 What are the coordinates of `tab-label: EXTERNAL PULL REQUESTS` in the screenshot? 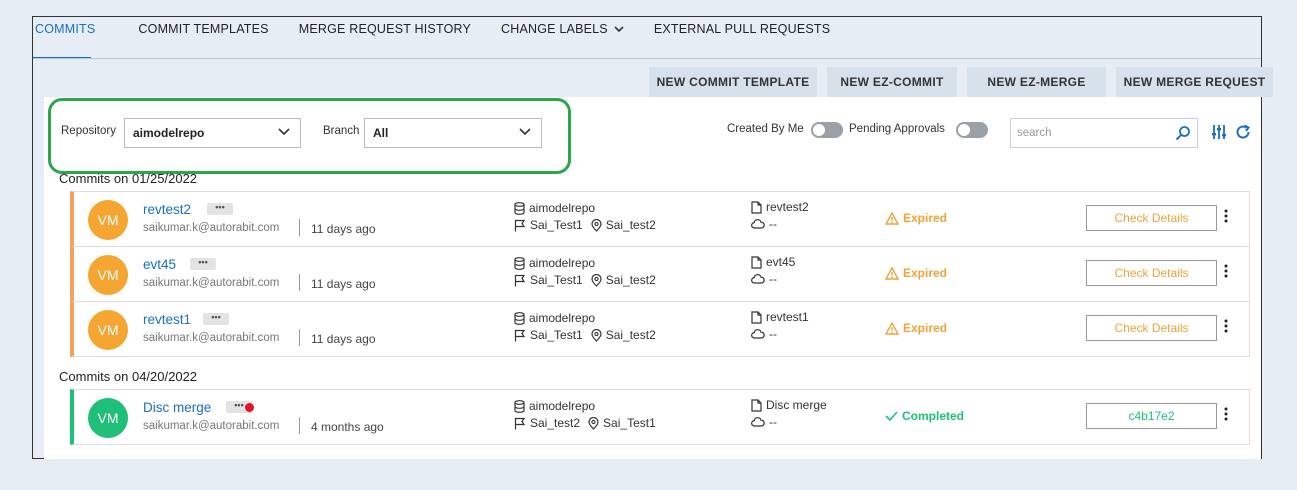 It's located at (742, 29).